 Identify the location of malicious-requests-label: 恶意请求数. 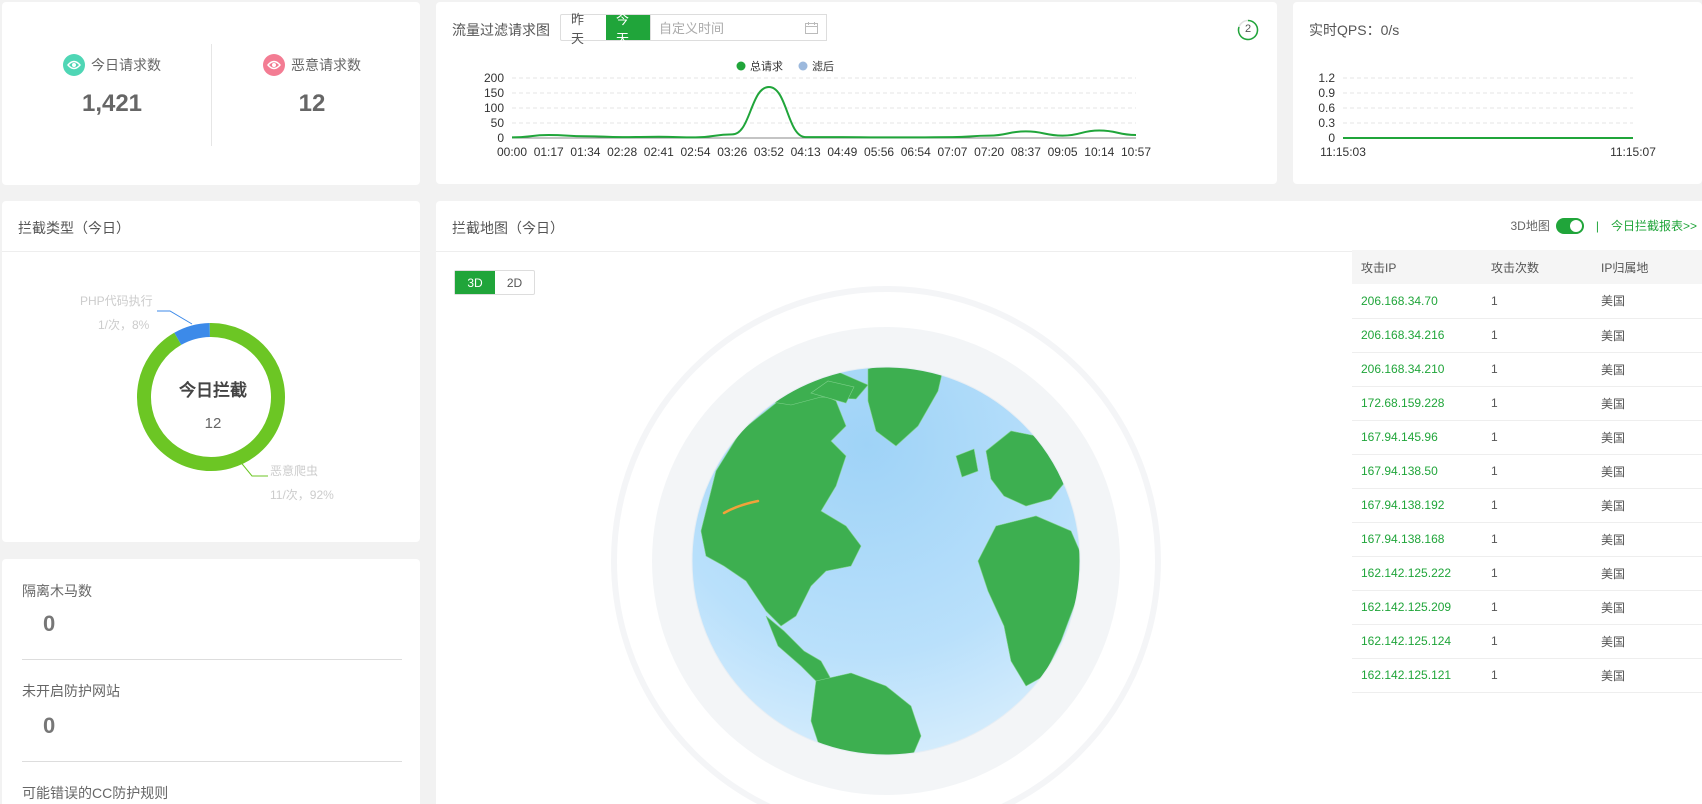
(326, 65).